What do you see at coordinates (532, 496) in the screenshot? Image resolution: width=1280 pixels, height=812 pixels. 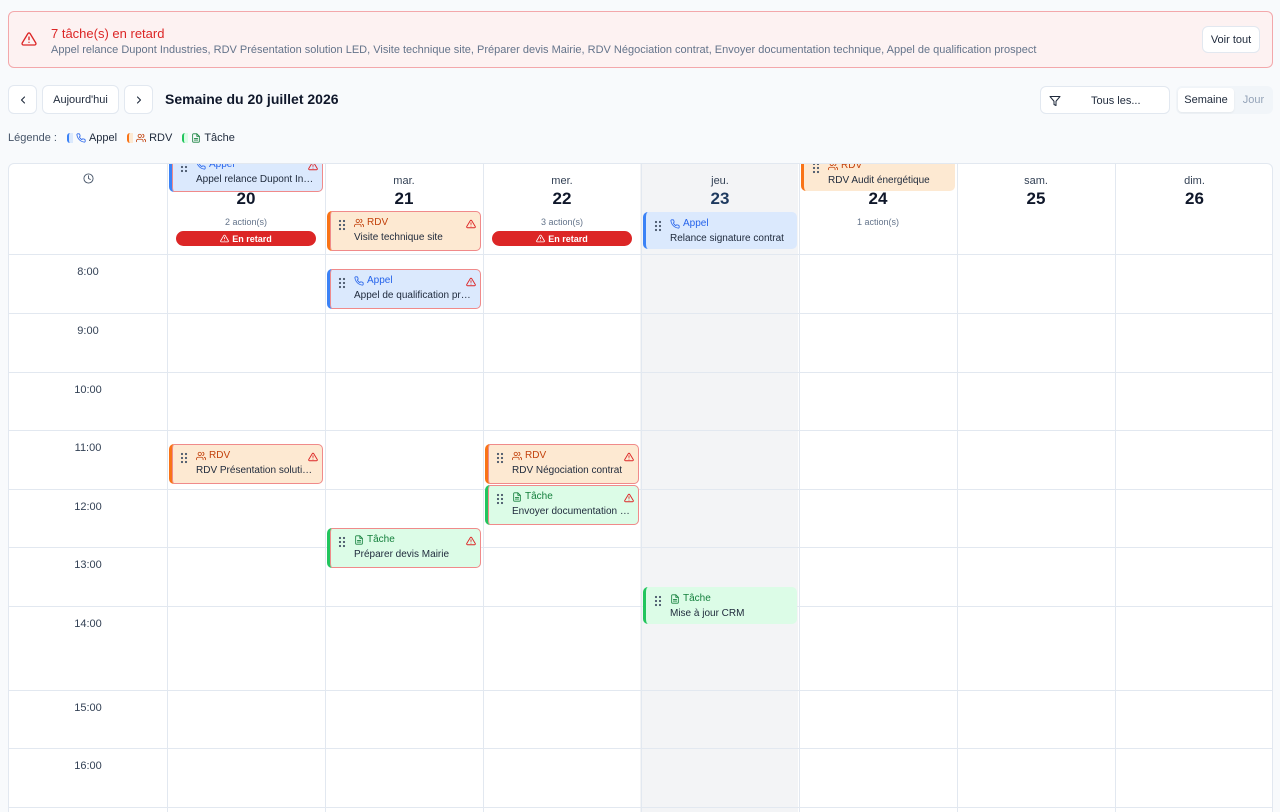 I see `event-type: Tâche` at bounding box center [532, 496].